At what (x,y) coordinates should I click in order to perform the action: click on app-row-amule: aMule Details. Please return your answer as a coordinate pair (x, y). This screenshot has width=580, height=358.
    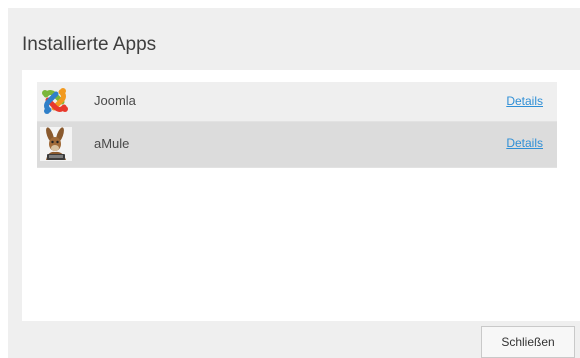
    Looking at the image, I should click on (297, 145).